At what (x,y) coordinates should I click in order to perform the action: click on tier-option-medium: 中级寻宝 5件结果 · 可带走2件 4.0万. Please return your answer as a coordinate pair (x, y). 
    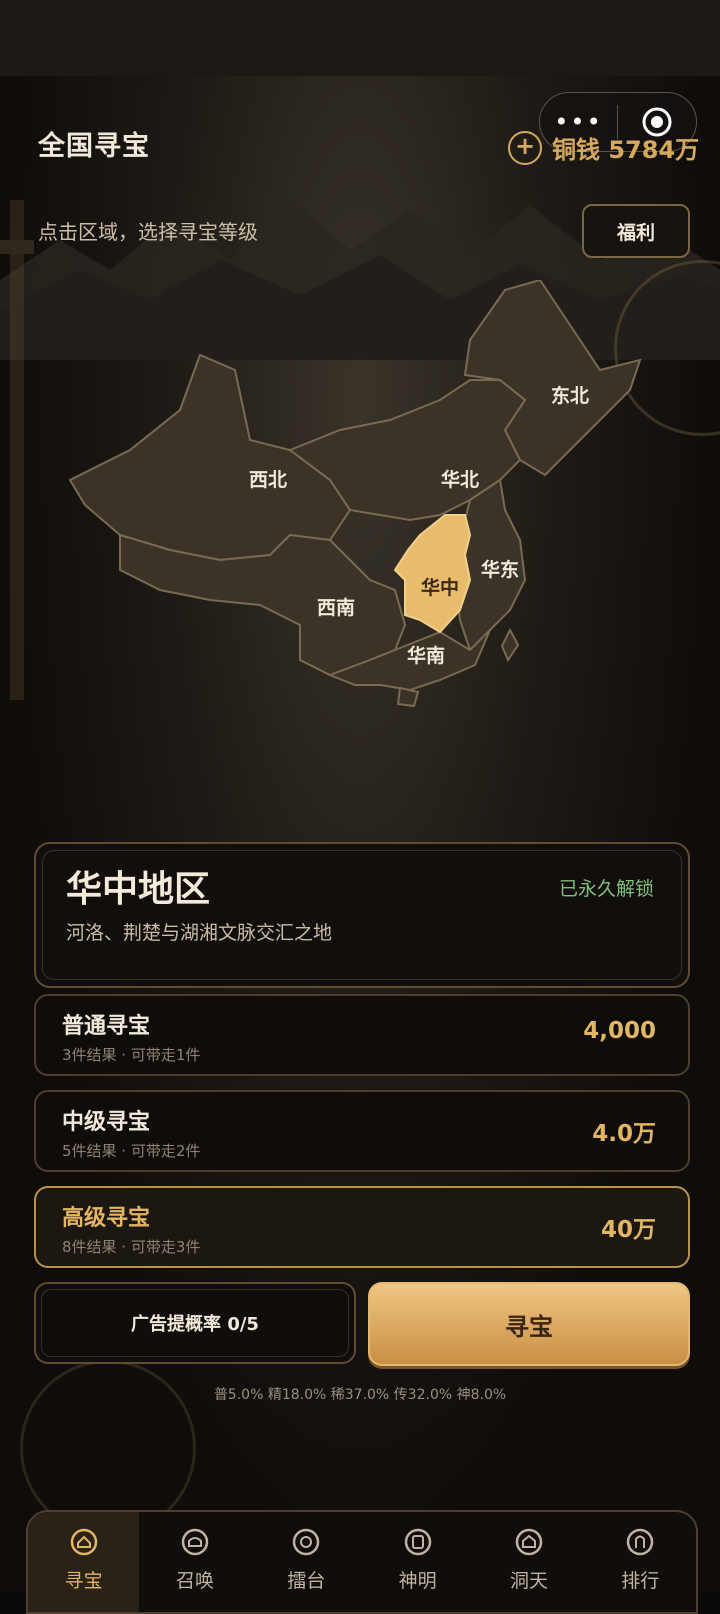
    Looking at the image, I should click on (362, 1131).